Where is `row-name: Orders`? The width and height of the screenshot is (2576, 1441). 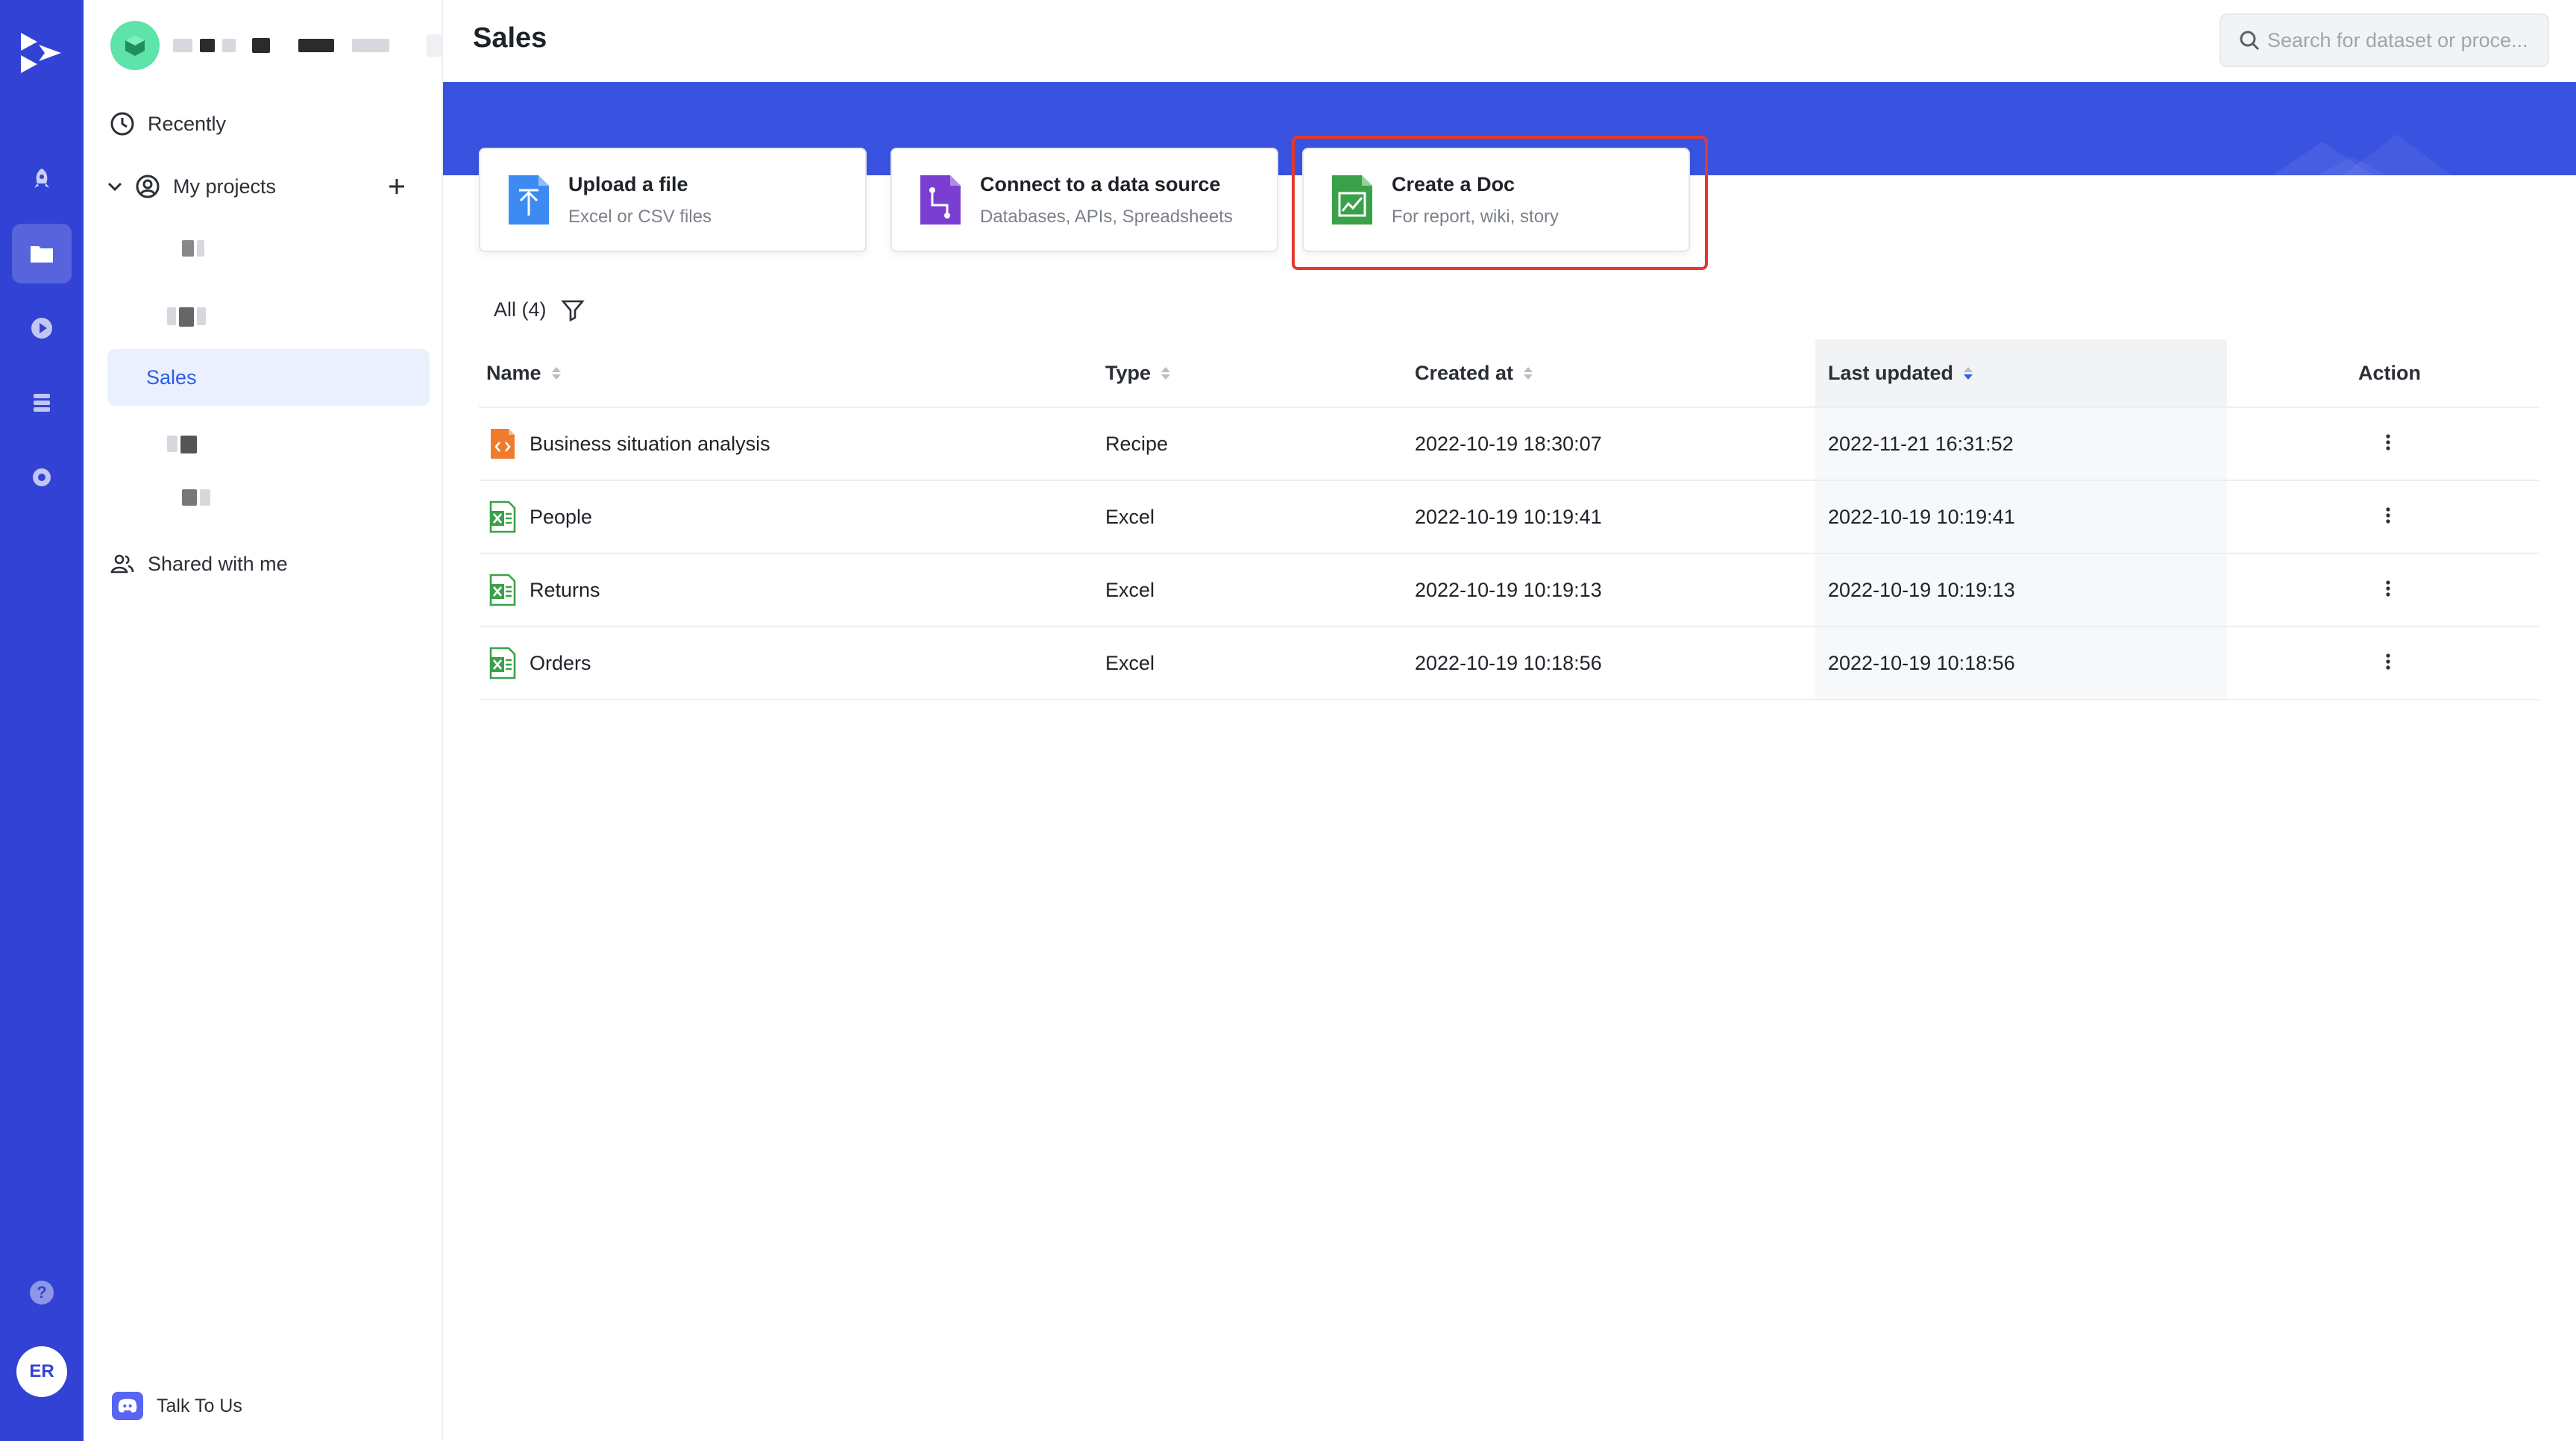 row-name: Orders is located at coordinates (560, 662).